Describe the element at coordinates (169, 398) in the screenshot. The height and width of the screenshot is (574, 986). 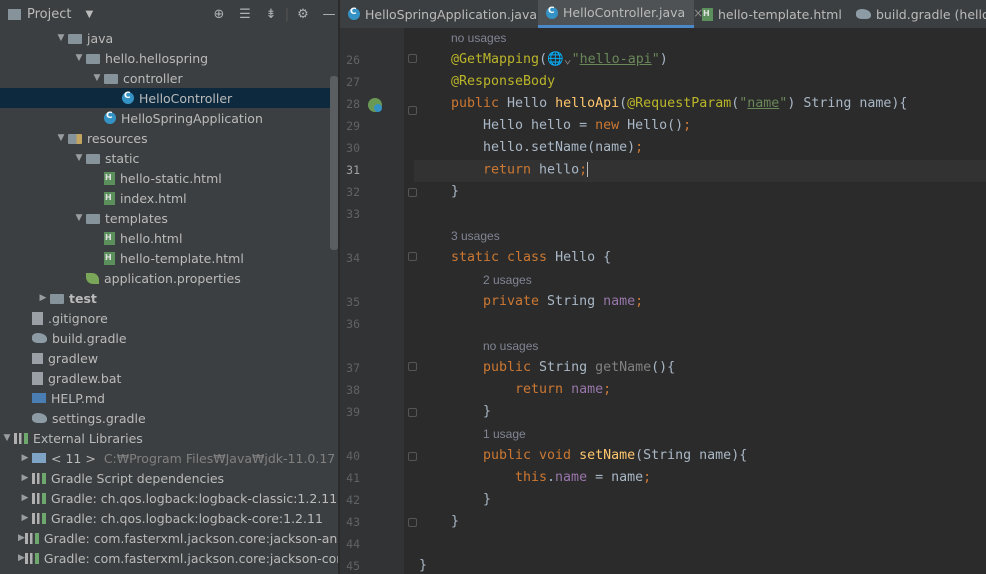
I see `tree-item: HELP.md` at that location.